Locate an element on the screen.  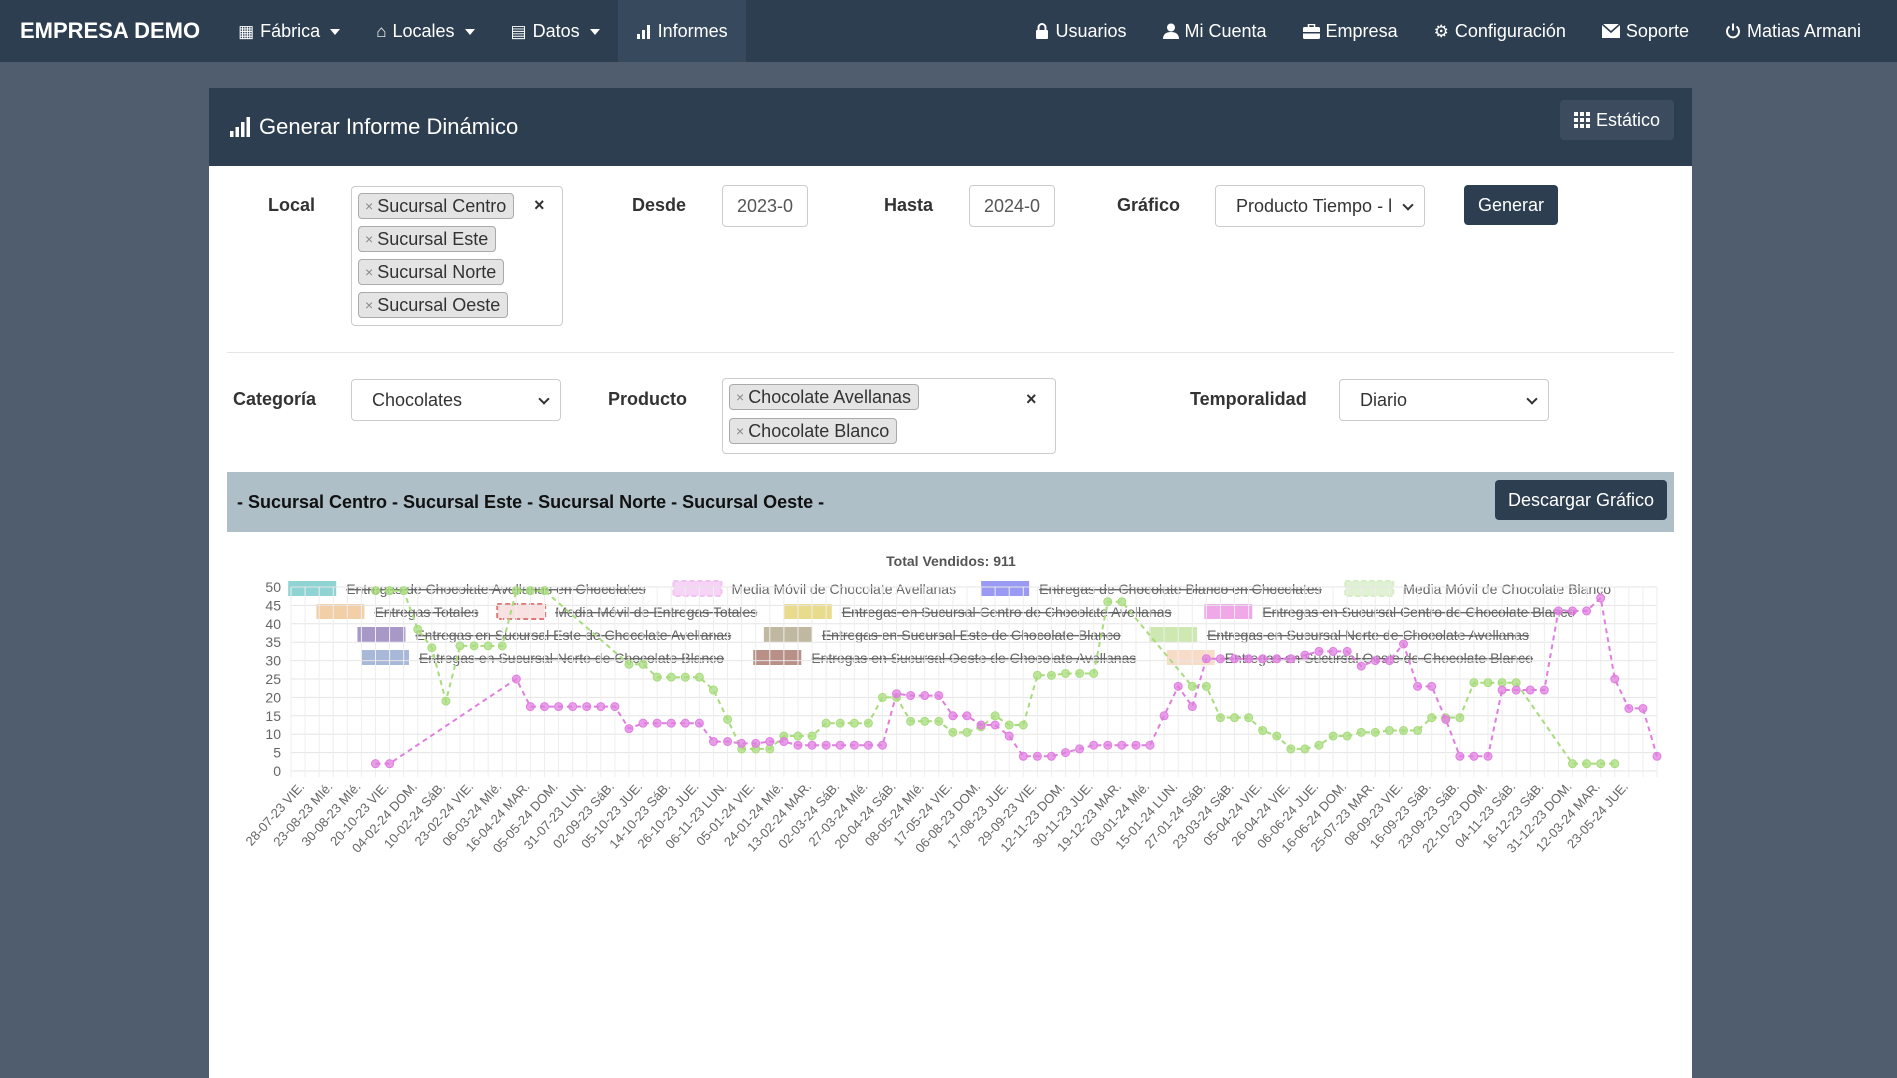
y-tick-label: 20 is located at coordinates (273, 697).